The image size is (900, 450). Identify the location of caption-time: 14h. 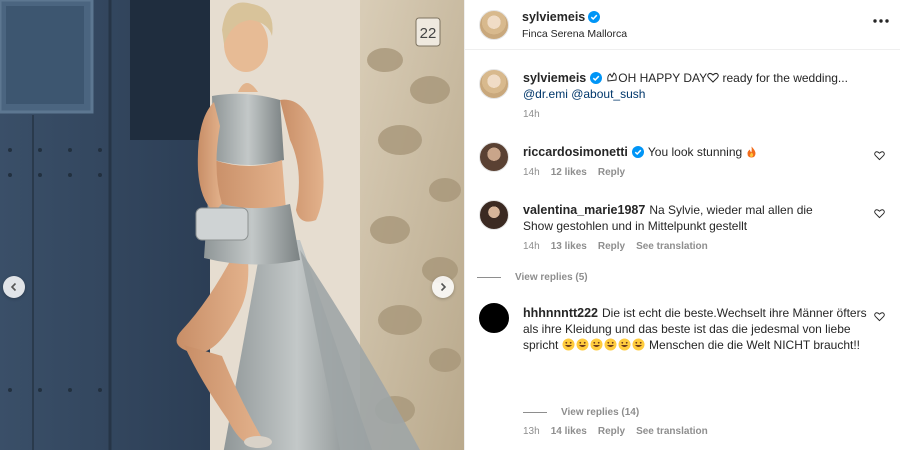
(531, 114).